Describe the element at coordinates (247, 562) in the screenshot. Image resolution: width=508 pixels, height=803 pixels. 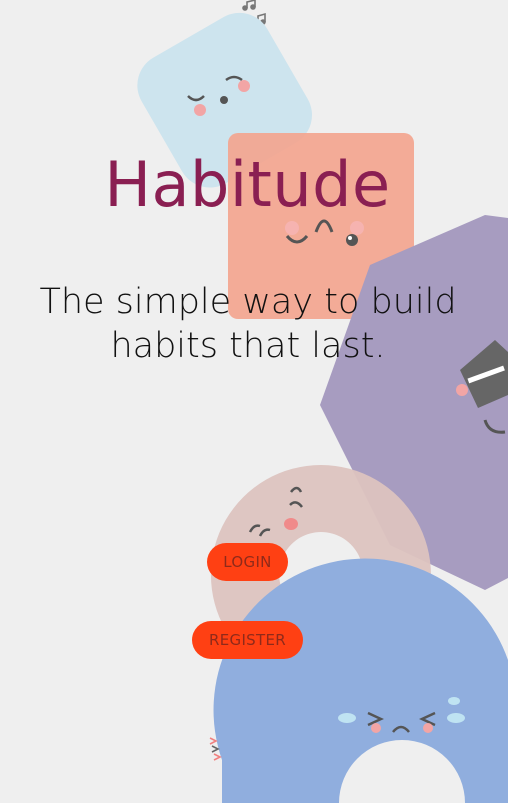
I see `login-button: LOGIN` at that location.